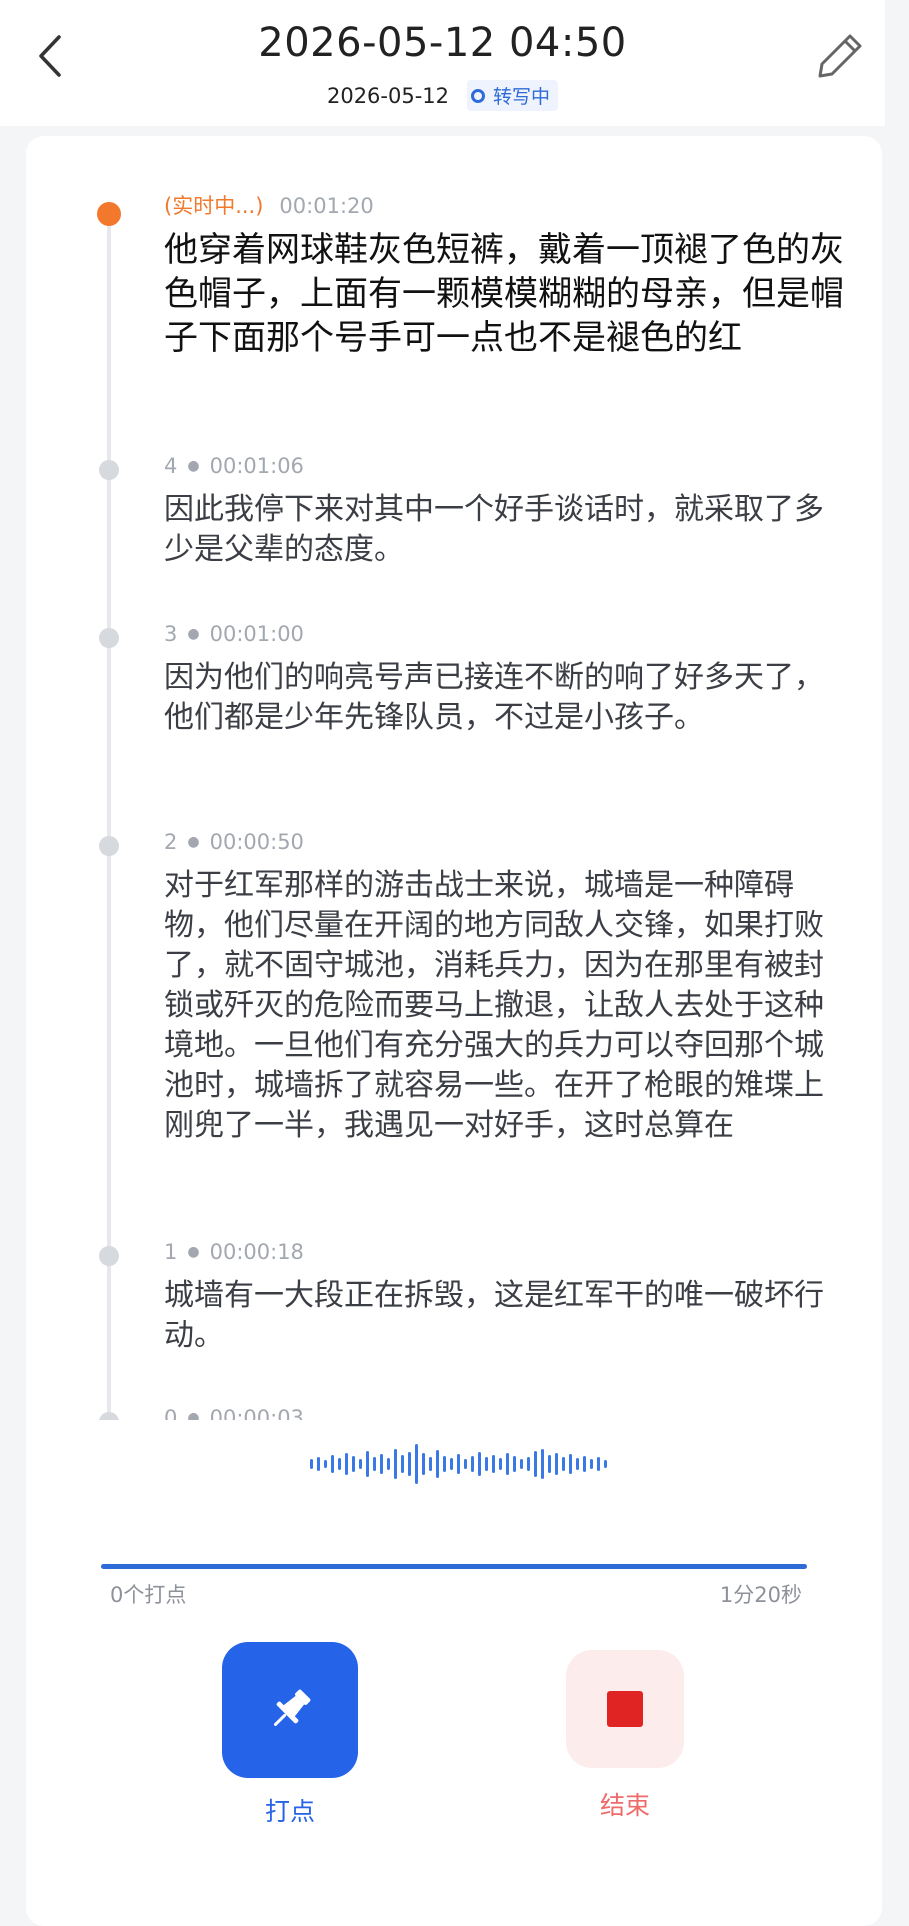  I want to click on entry-time: 00:01:20, so click(326, 206).